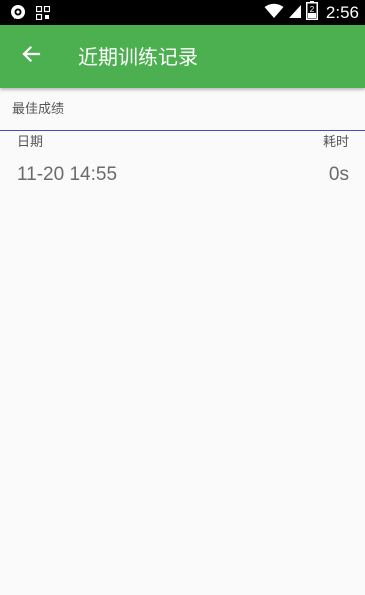  I want to click on table-row: 11-20 14:55 0s, so click(182, 176).